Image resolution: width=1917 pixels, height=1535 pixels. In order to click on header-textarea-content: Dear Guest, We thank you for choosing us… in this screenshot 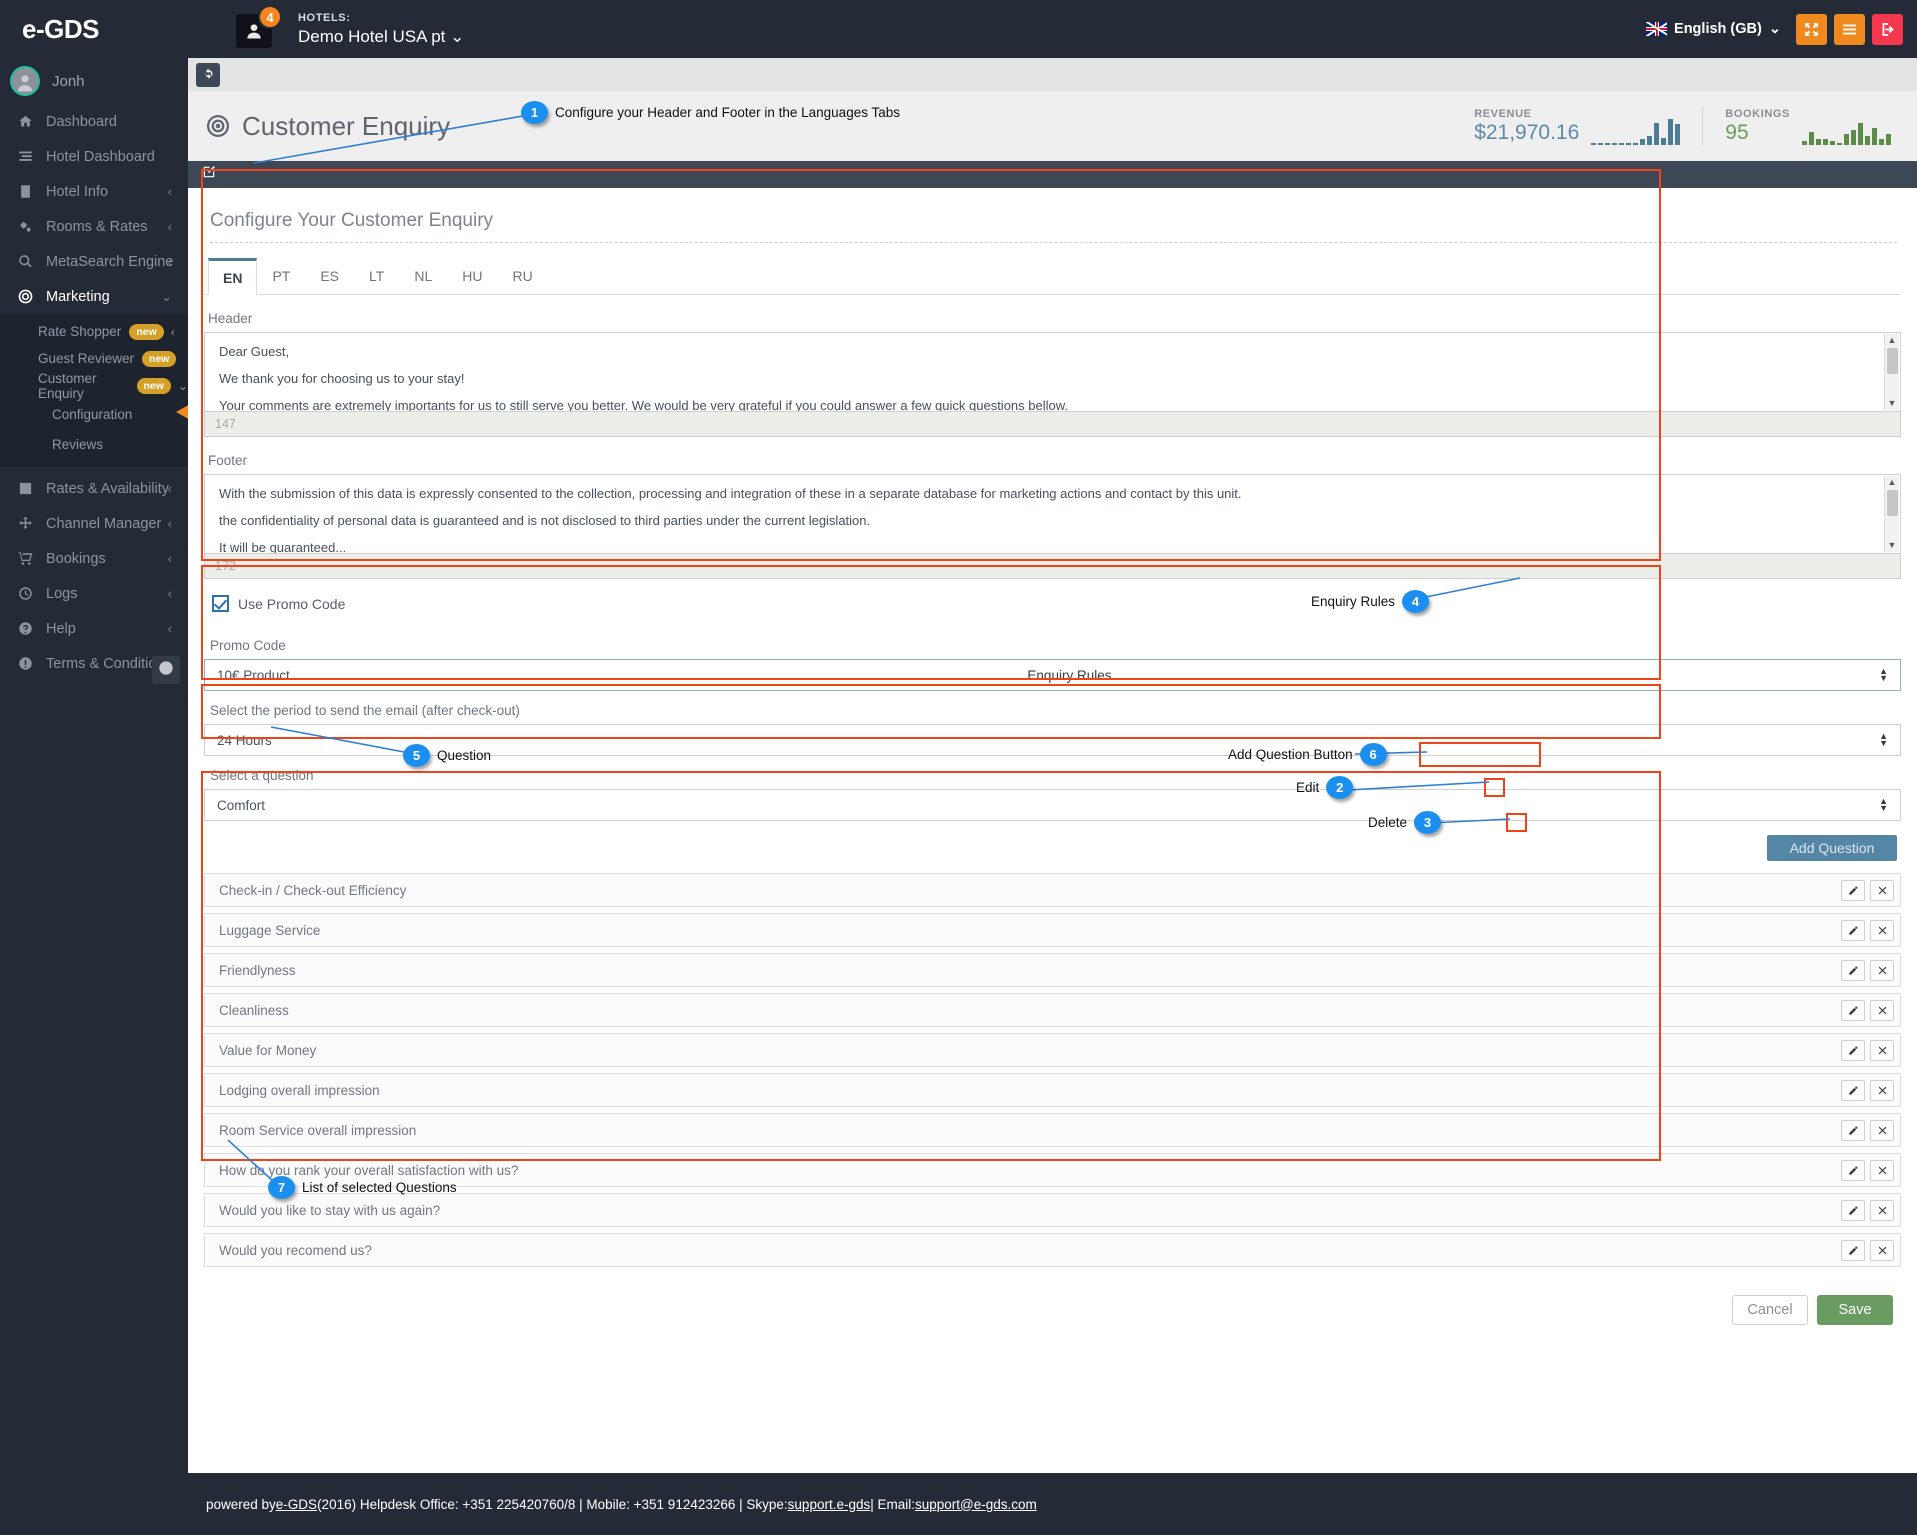, I will do `click(1052, 372)`.